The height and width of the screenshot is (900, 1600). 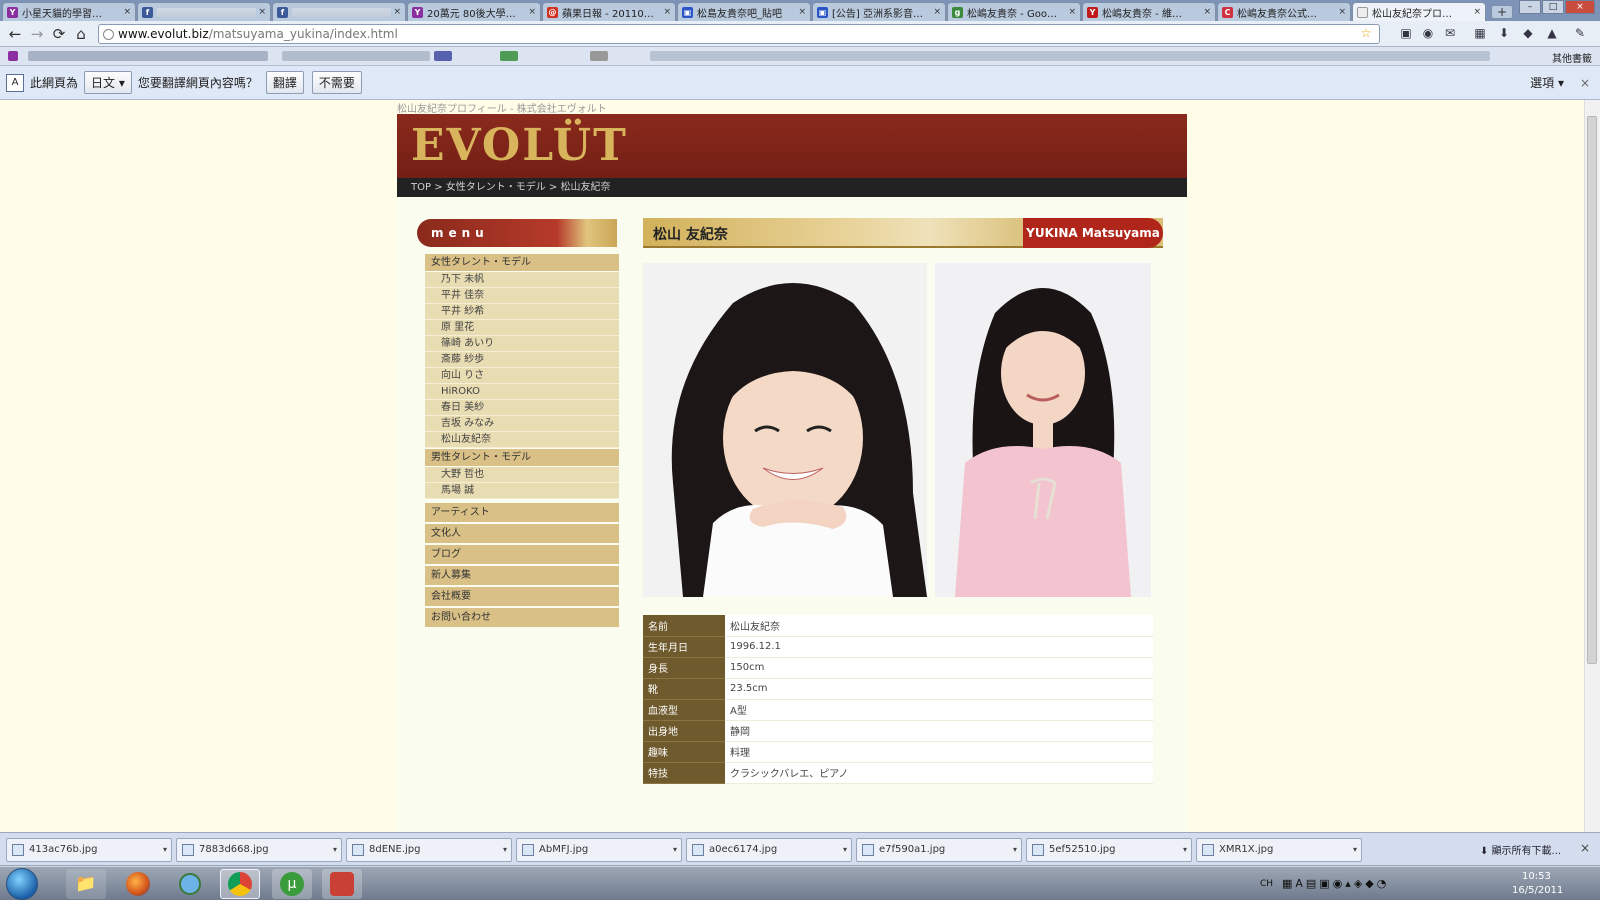 What do you see at coordinates (190, 884) in the screenshot?
I see `network-app-icon` at bounding box center [190, 884].